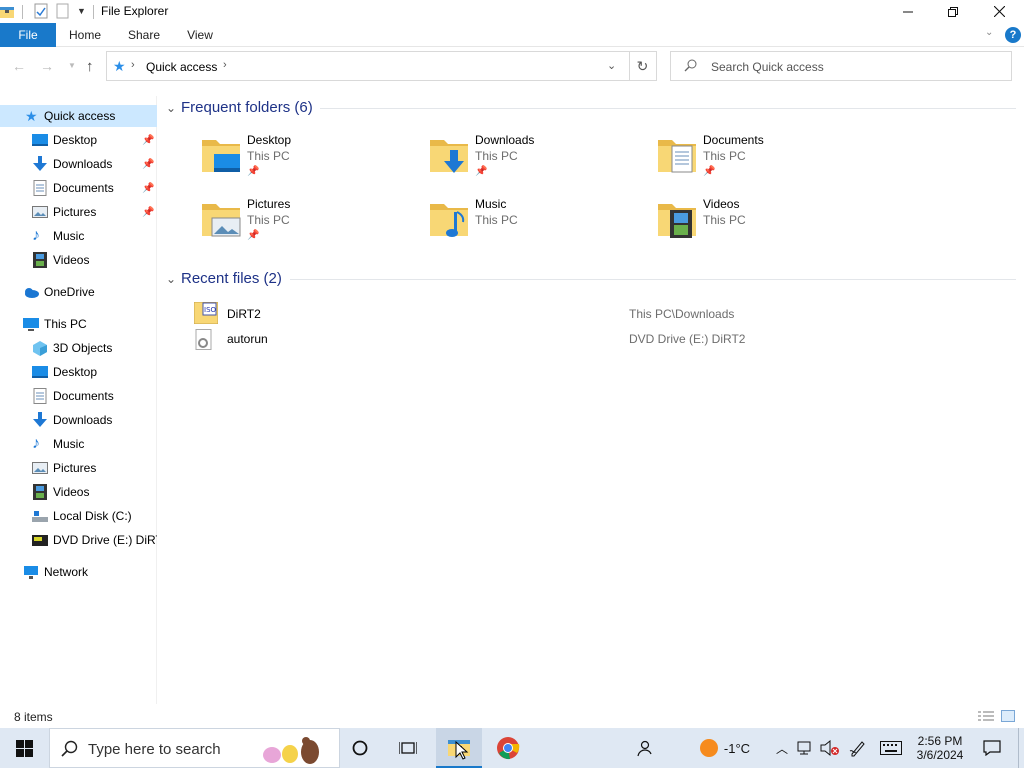 Image resolution: width=1024 pixels, height=768 pixels. I want to click on sidebar-item-label: Documents, so click(83, 396).